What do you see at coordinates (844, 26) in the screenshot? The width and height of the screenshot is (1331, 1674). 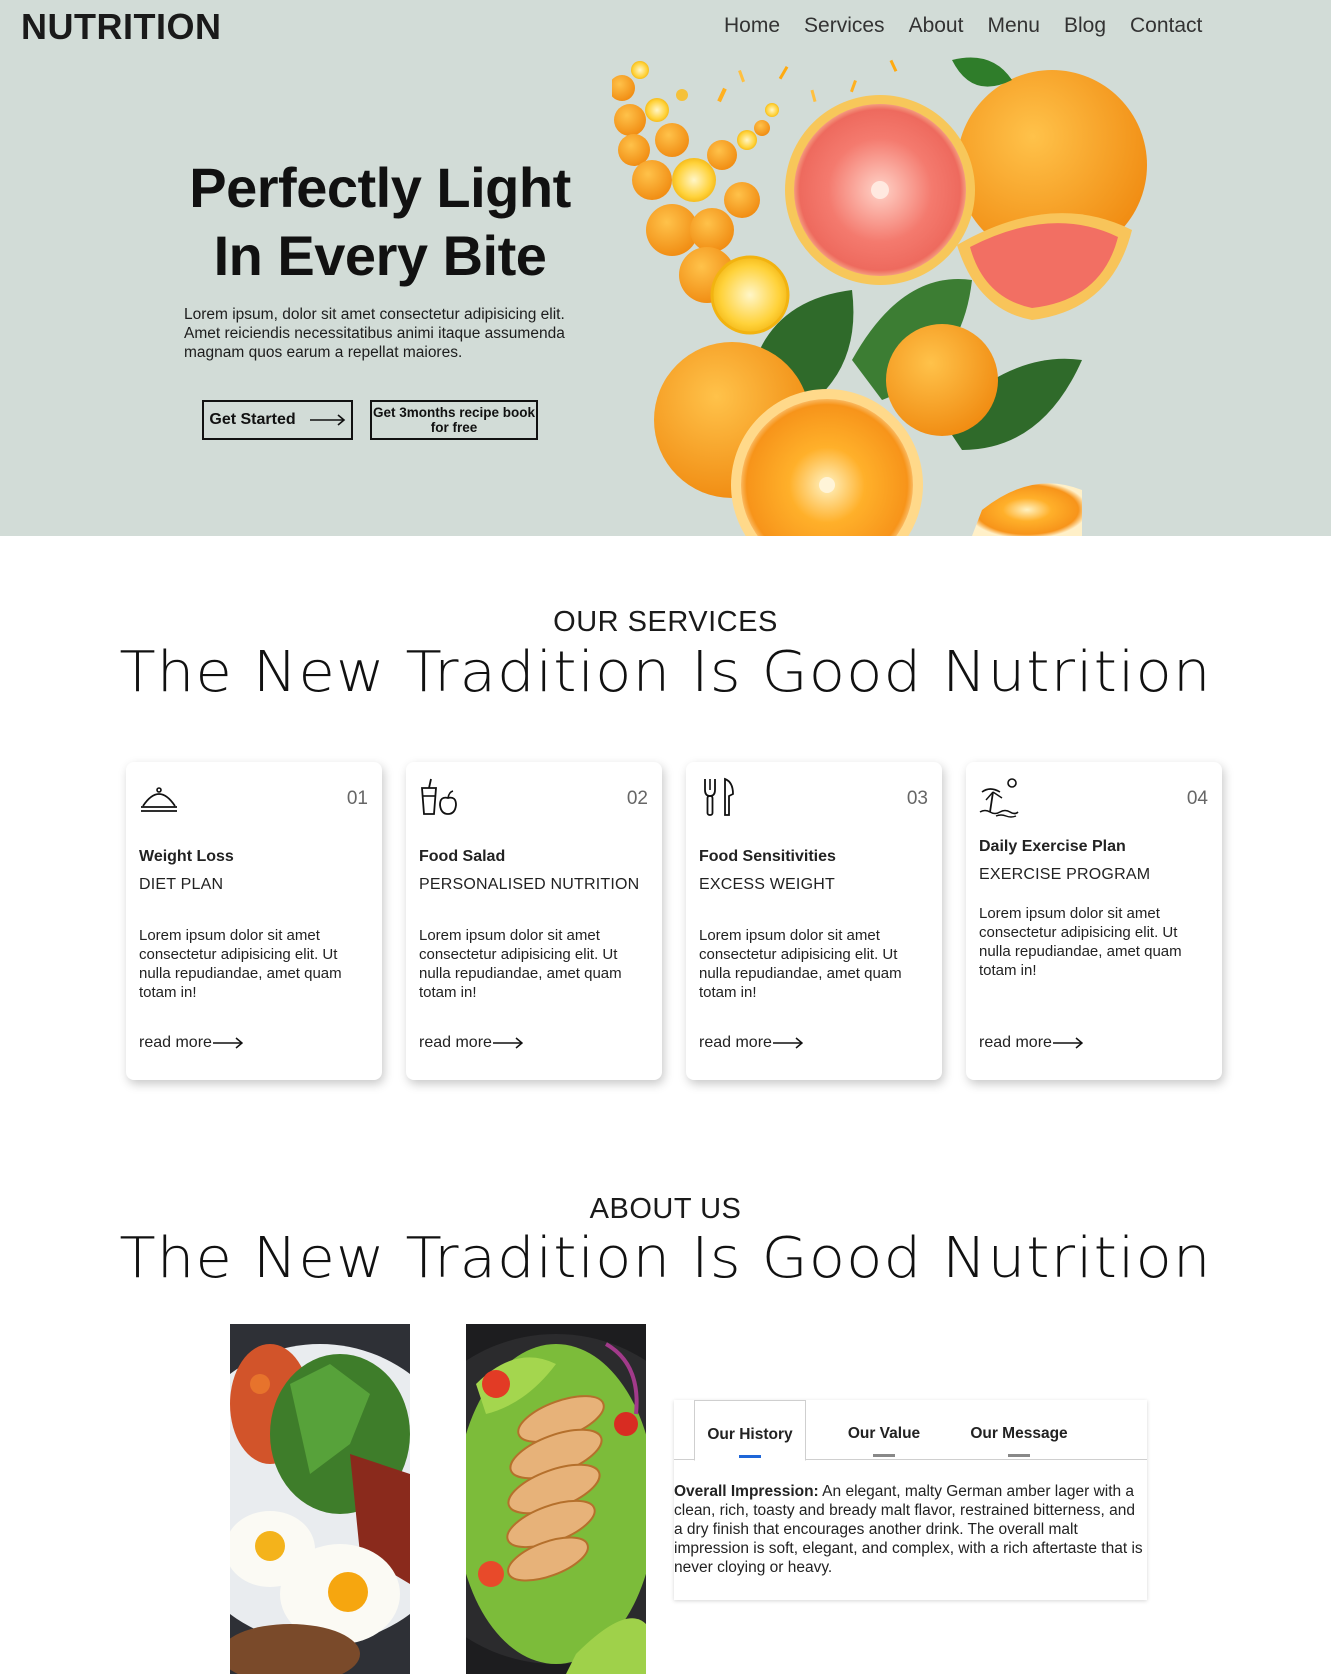 I see `nav-services: Services` at bounding box center [844, 26].